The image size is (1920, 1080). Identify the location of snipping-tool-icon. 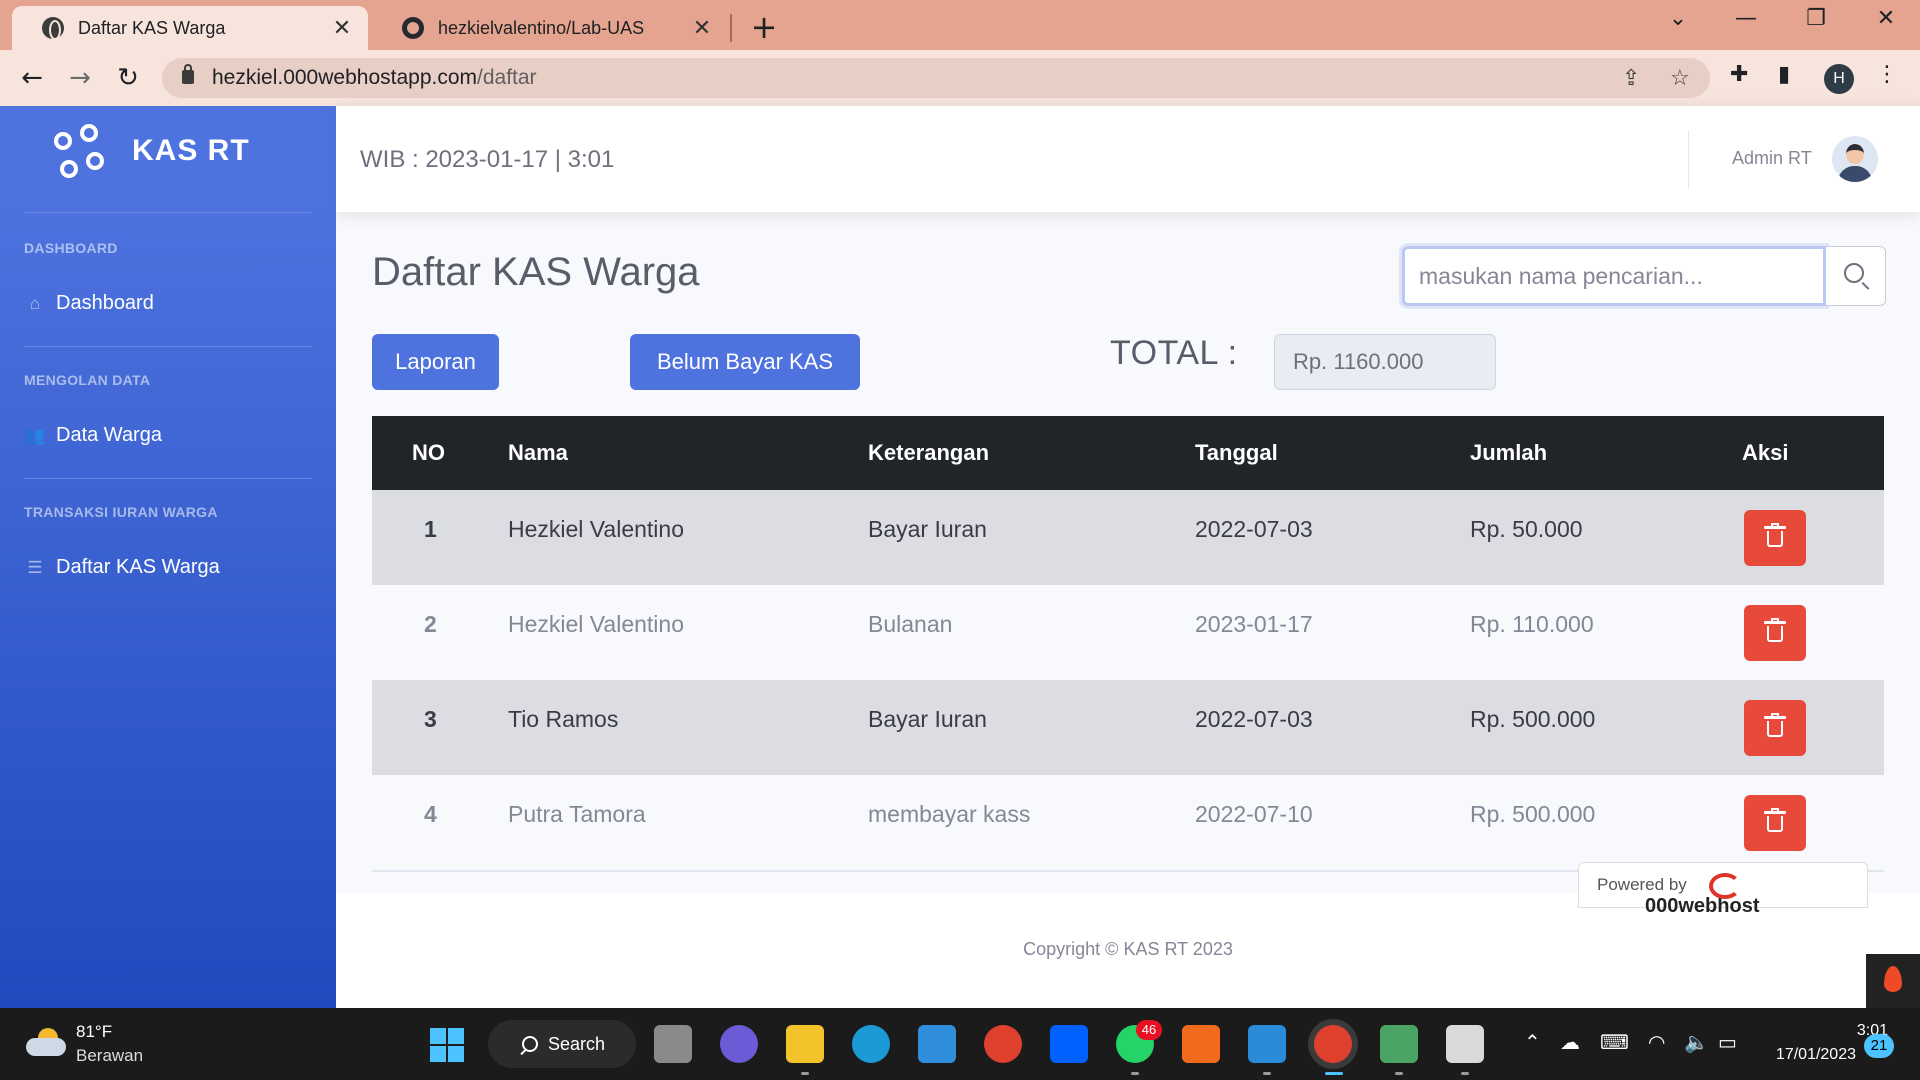
(1465, 1044).